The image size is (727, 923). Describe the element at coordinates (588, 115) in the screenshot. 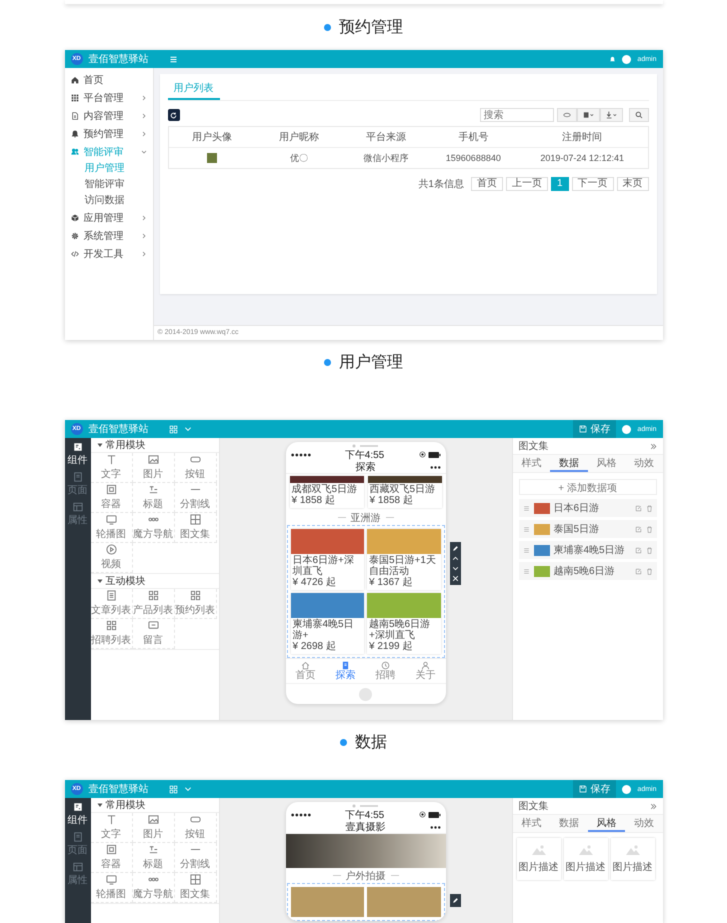

I see `columns-button` at that location.